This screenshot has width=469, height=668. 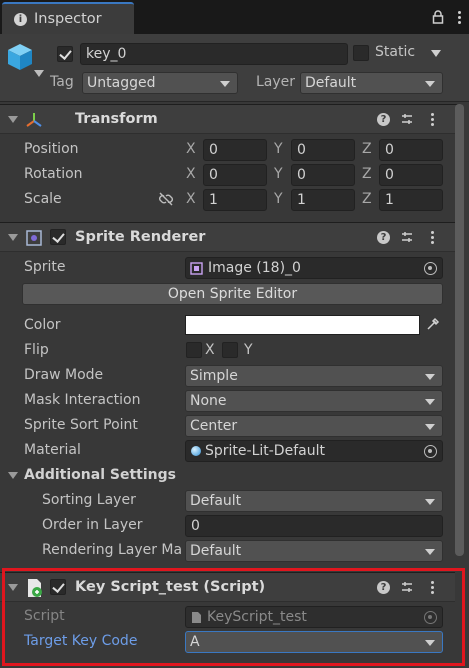 I want to click on rotation-y-label: Y, so click(x=278, y=174).